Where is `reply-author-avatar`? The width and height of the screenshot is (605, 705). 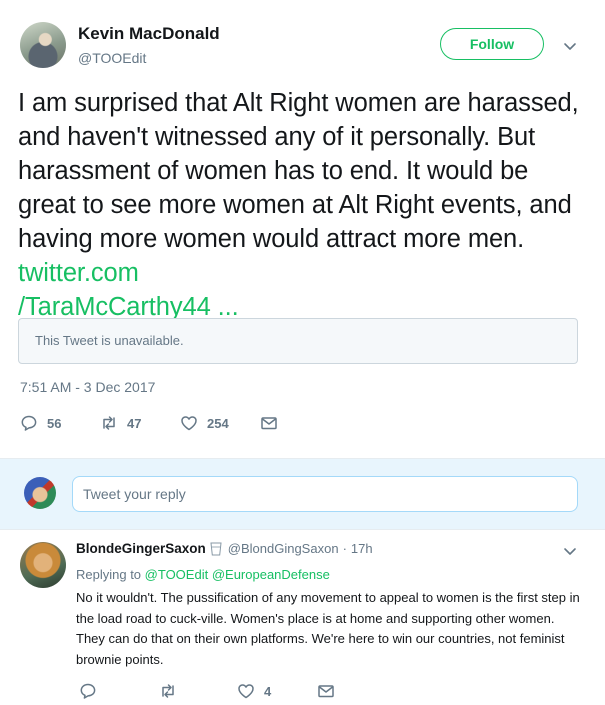 reply-author-avatar is located at coordinates (43, 565).